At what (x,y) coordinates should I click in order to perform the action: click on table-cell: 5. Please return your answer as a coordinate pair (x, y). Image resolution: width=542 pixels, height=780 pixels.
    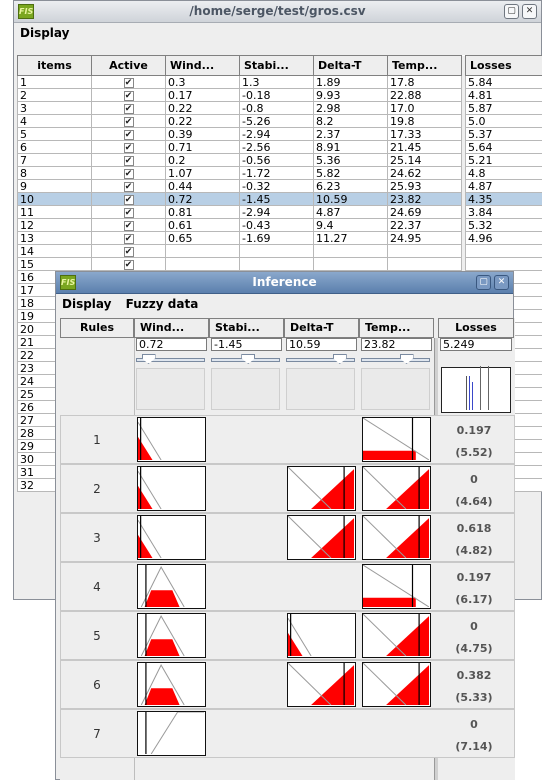
    Looking at the image, I should click on (54, 134).